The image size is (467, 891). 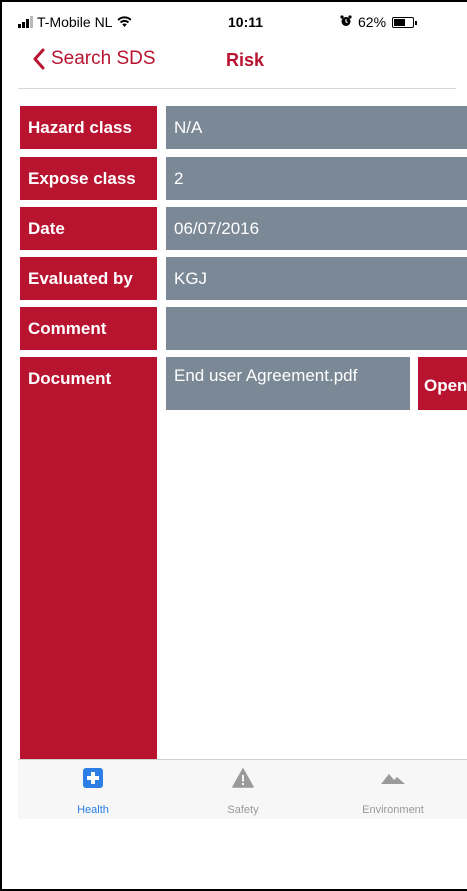 What do you see at coordinates (316, 127) in the screenshot?
I see `hazard-class-value: N/A` at bounding box center [316, 127].